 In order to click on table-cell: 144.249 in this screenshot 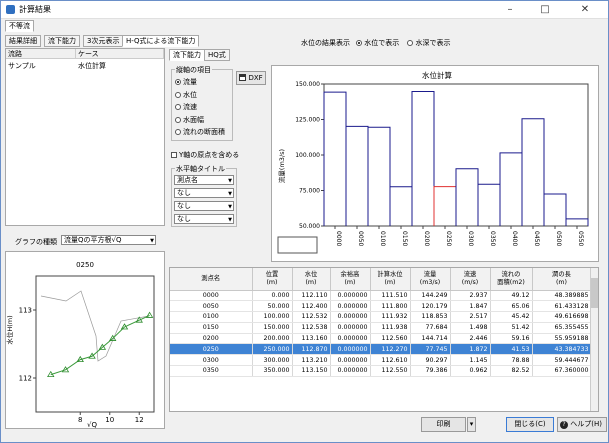, I will do `click(430, 296)`.